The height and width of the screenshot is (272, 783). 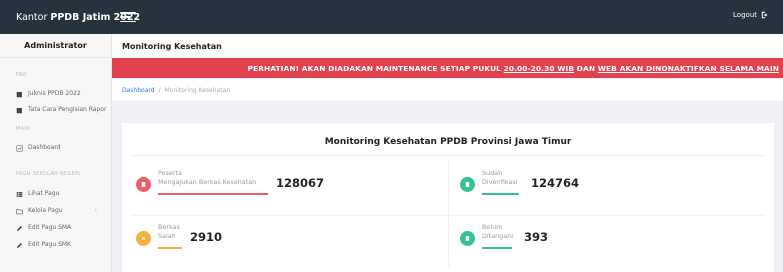 What do you see at coordinates (448, 155) in the screenshot?
I see `card-title-divider` at bounding box center [448, 155].